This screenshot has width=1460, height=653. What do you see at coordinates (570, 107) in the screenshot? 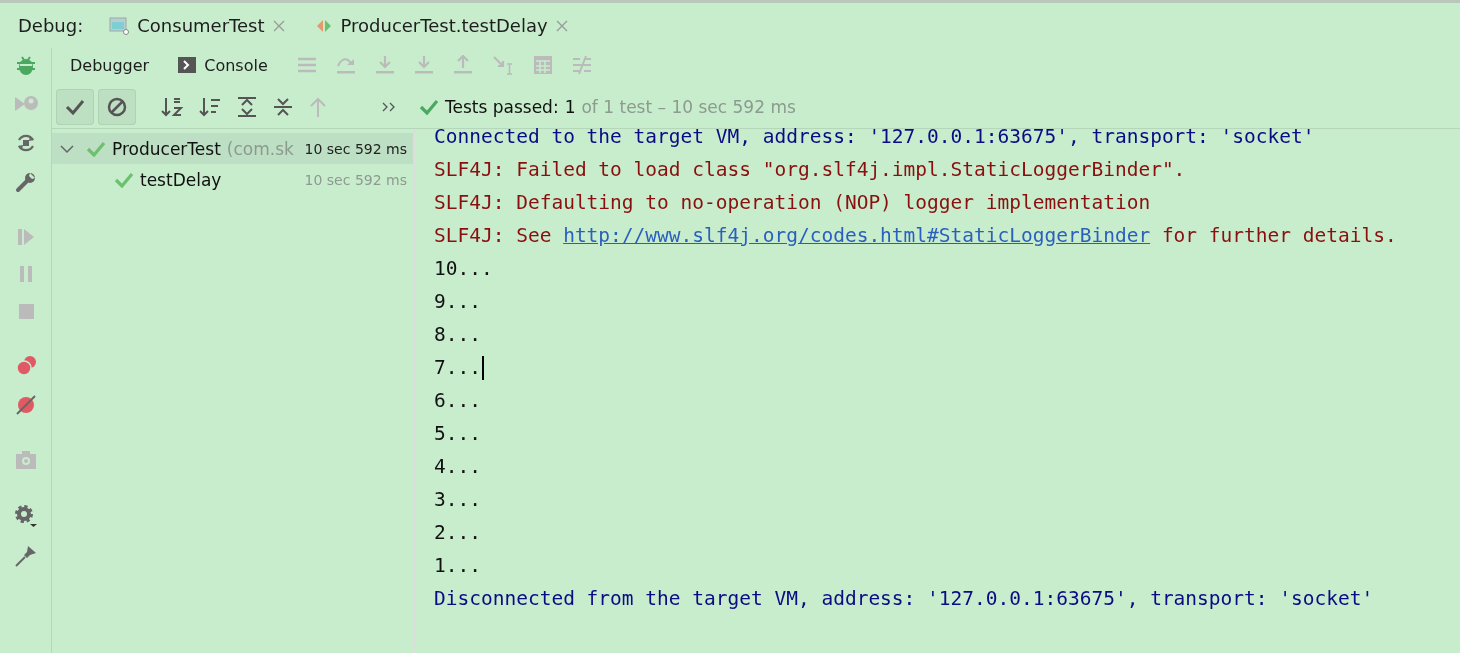
I see `passed-count: 1` at bounding box center [570, 107].